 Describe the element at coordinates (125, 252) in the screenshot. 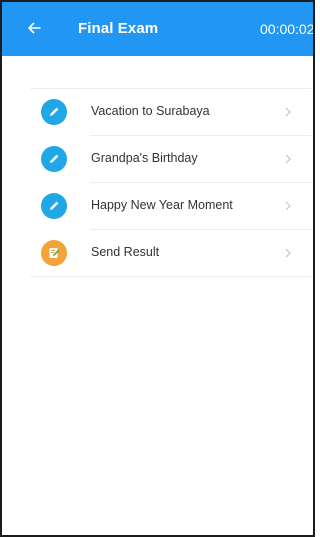

I see `list-item-label: Send Result` at that location.